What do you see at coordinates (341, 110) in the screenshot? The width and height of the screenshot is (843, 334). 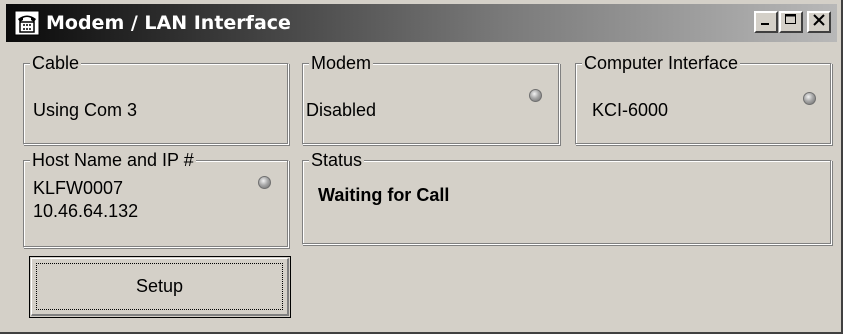 I see `modem-value: Disabled` at bounding box center [341, 110].